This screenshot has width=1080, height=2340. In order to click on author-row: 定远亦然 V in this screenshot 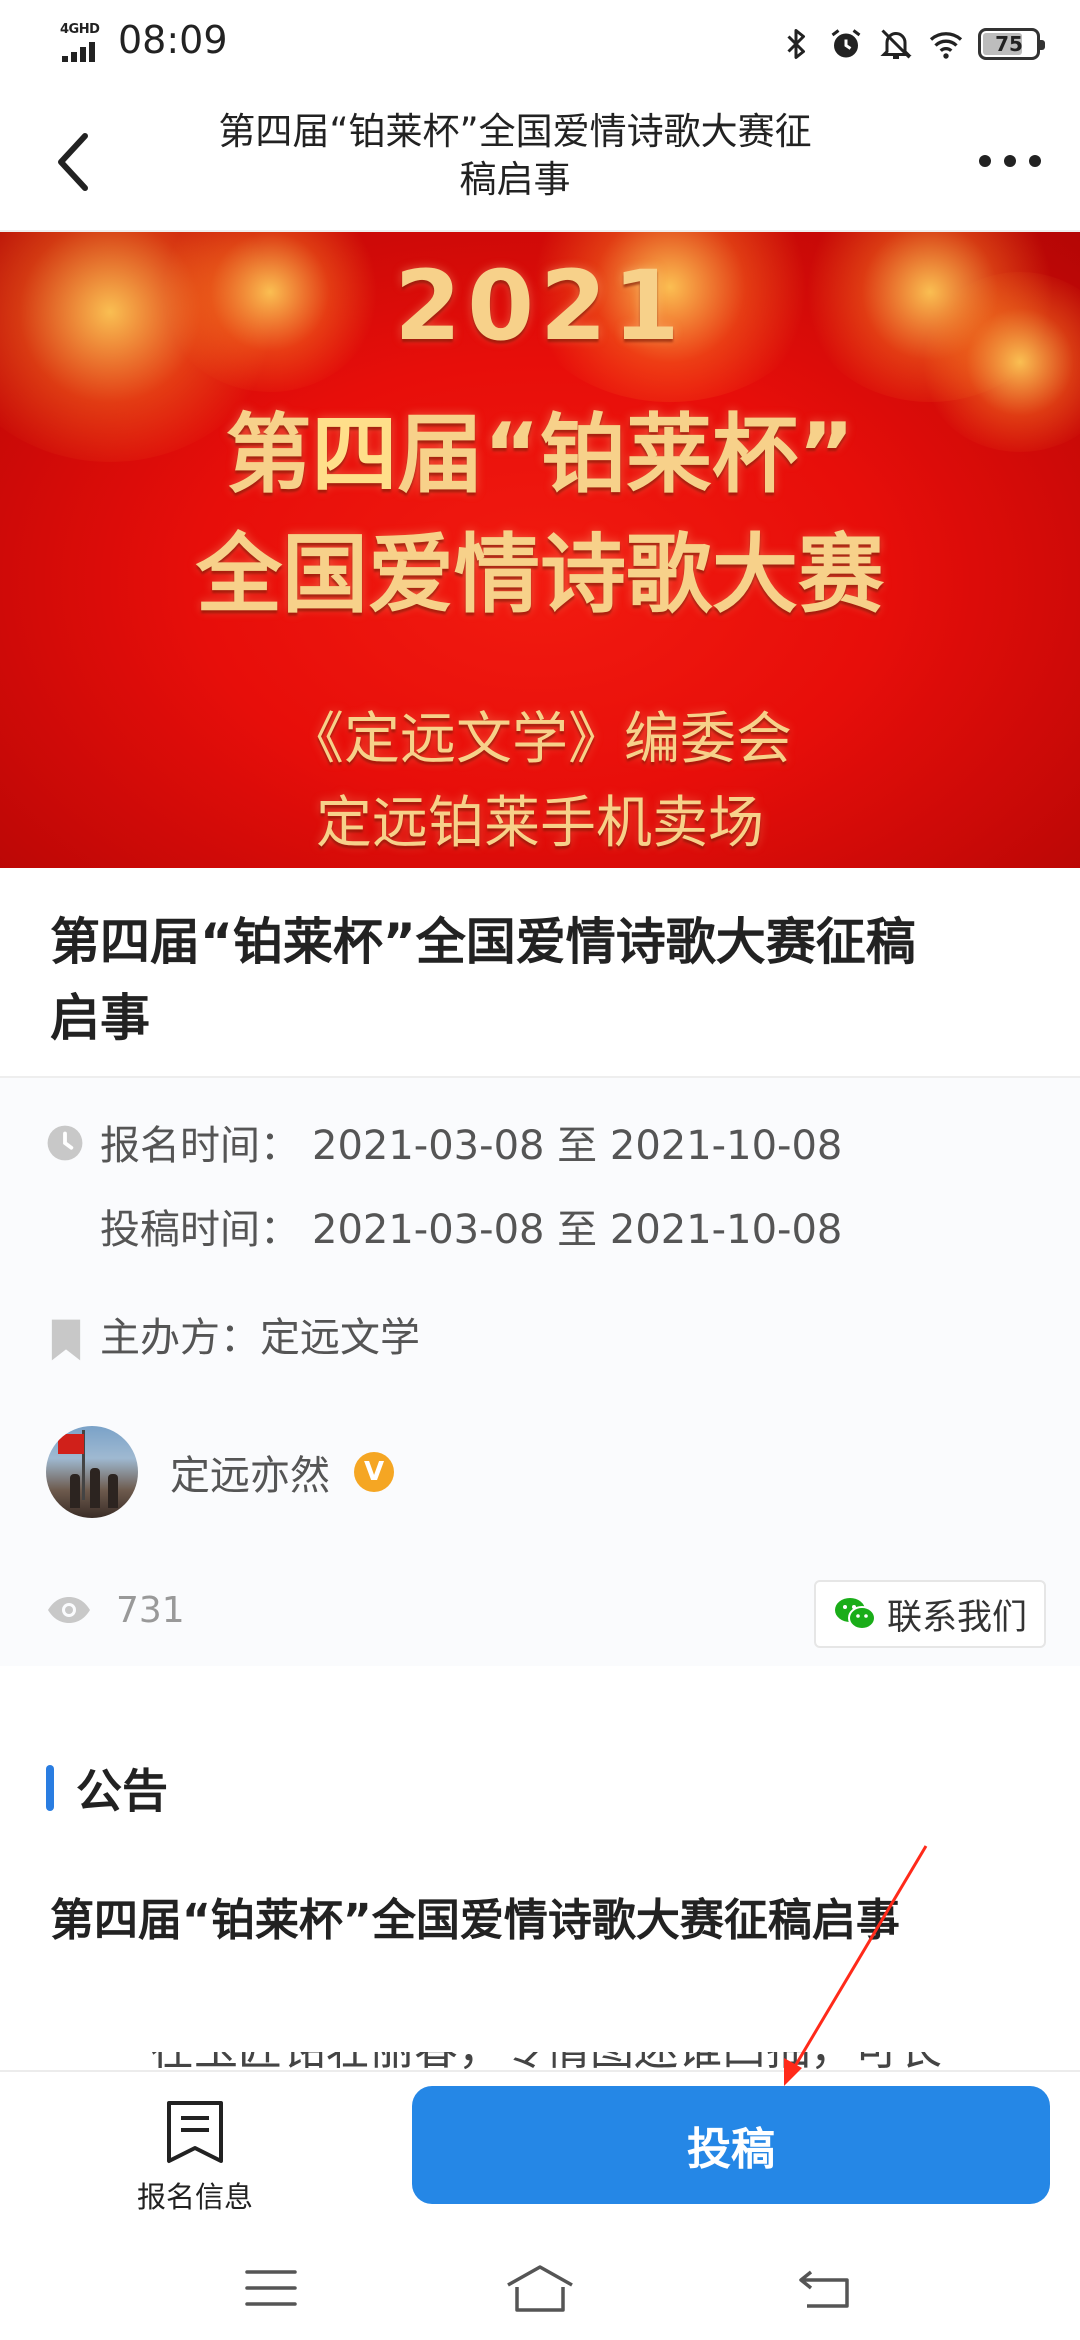, I will do `click(220, 1472)`.